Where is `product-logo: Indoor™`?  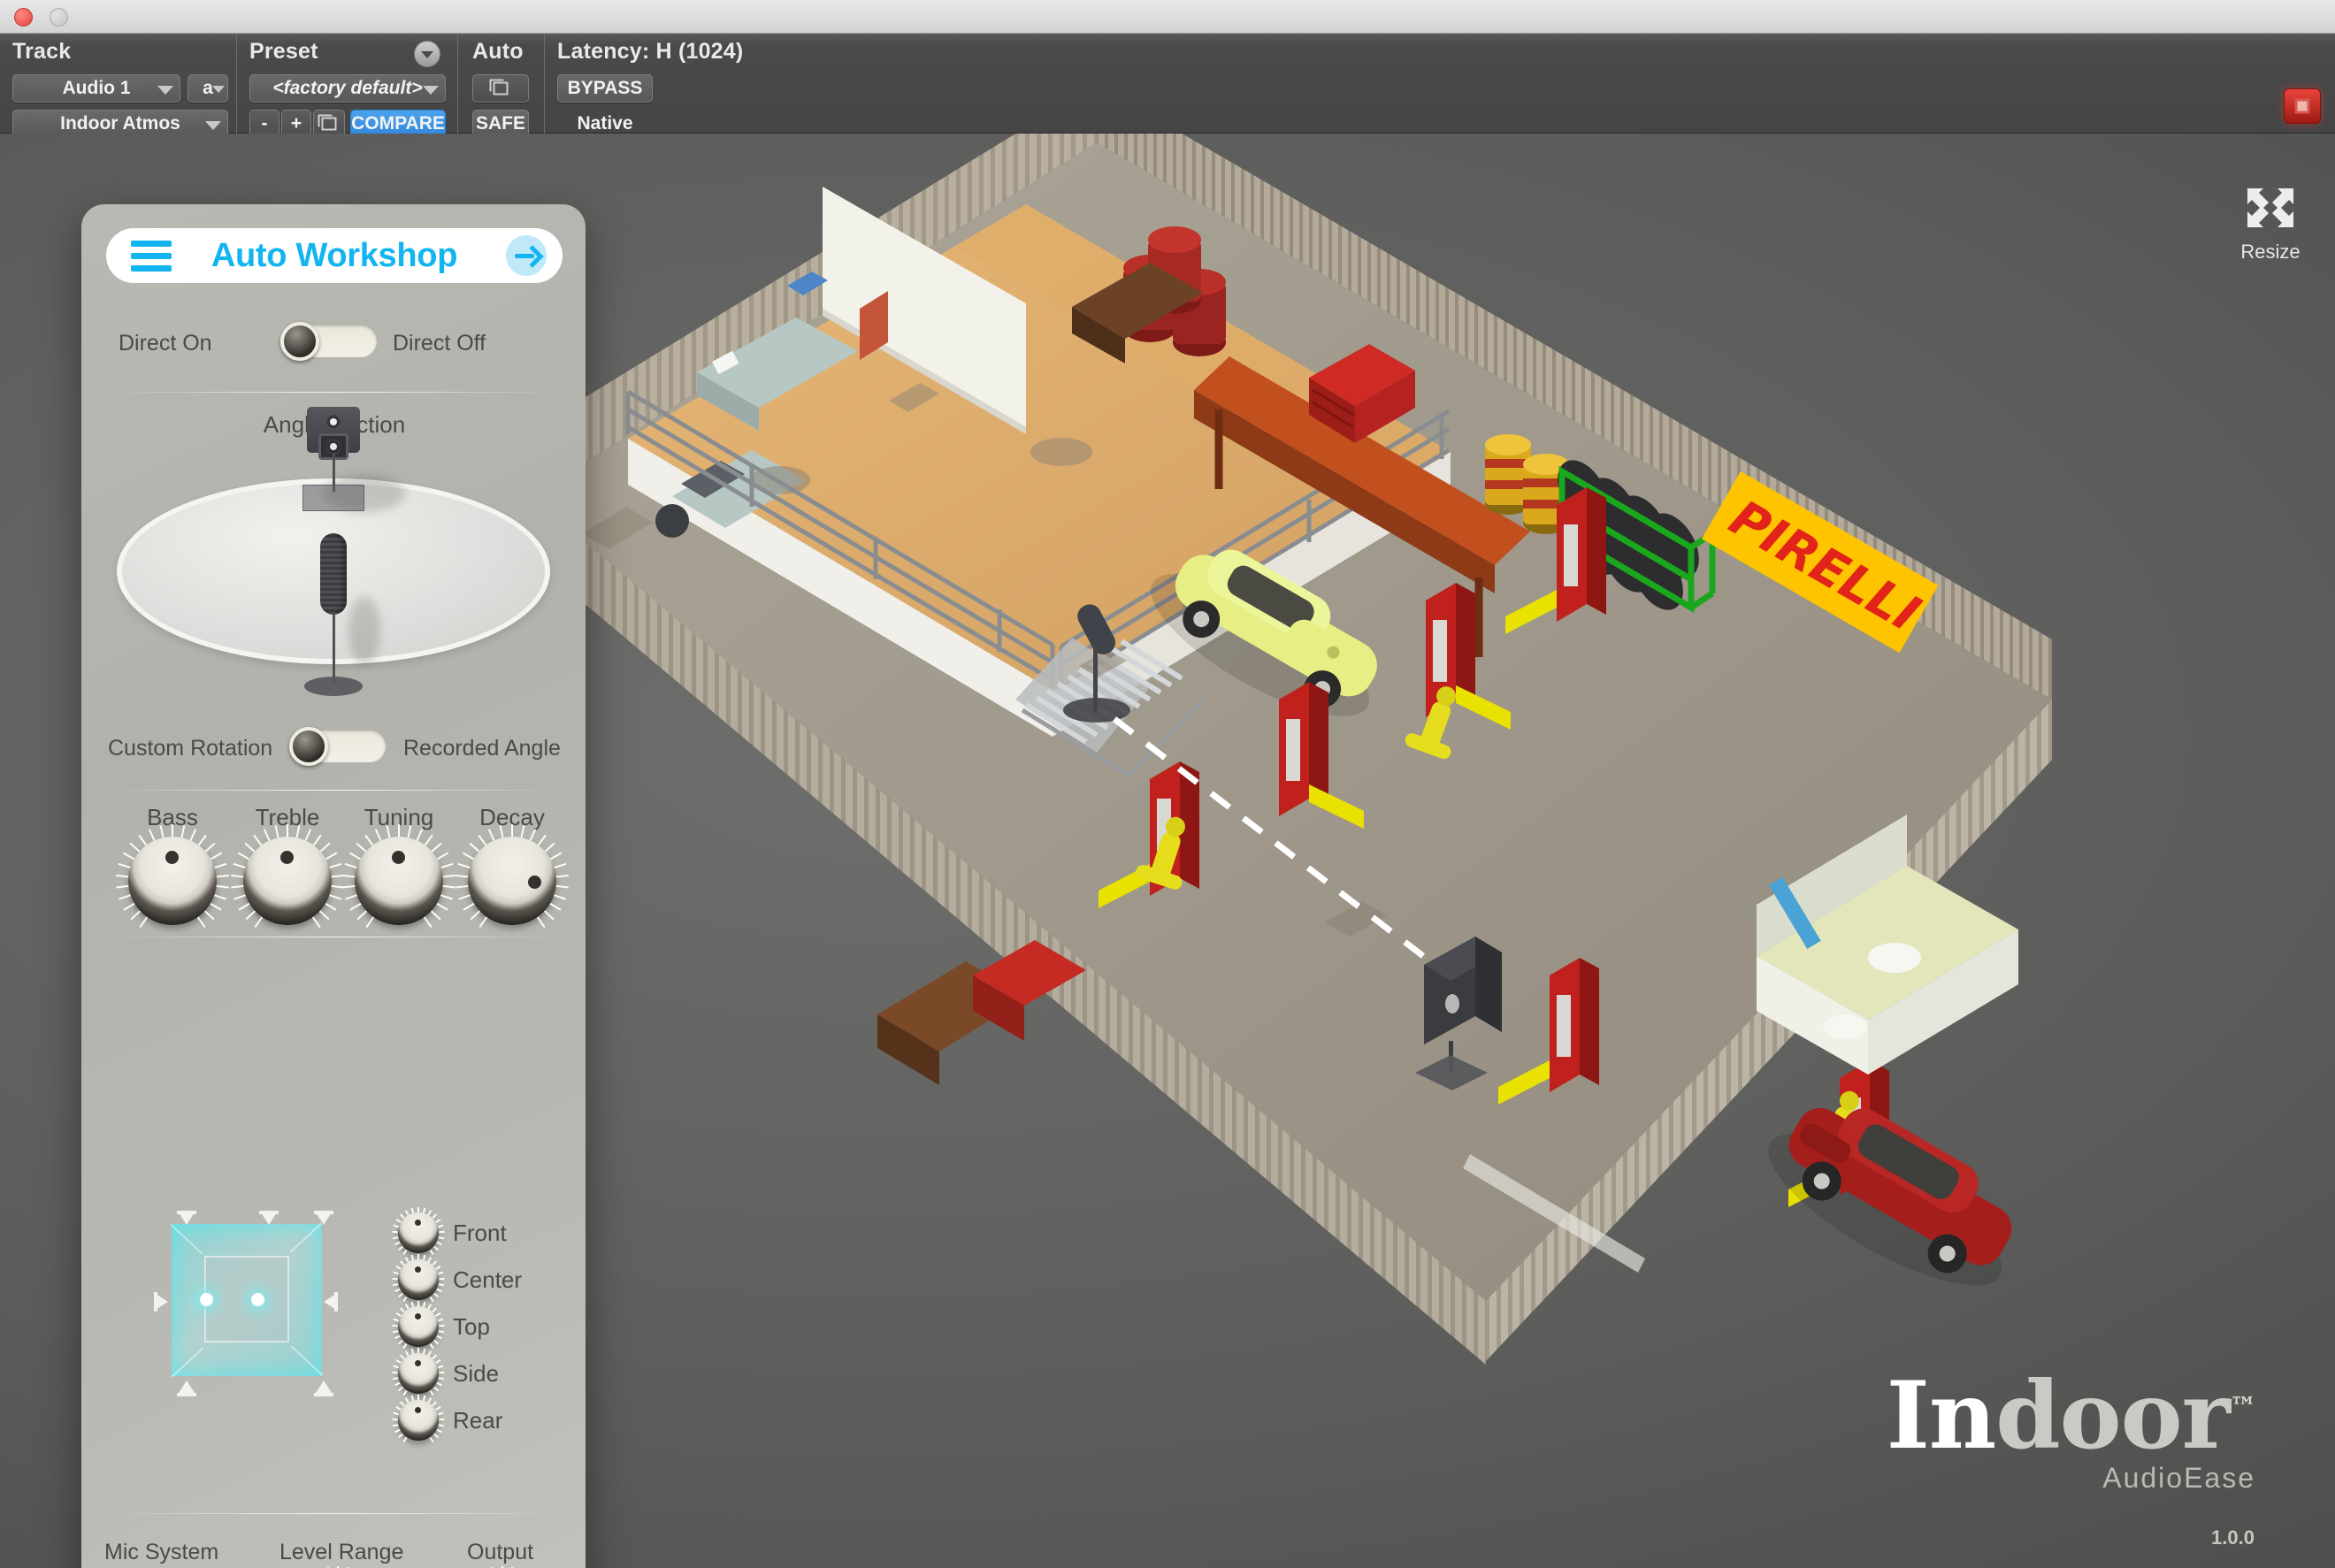 product-logo: Indoor™ is located at coordinates (2070, 1415).